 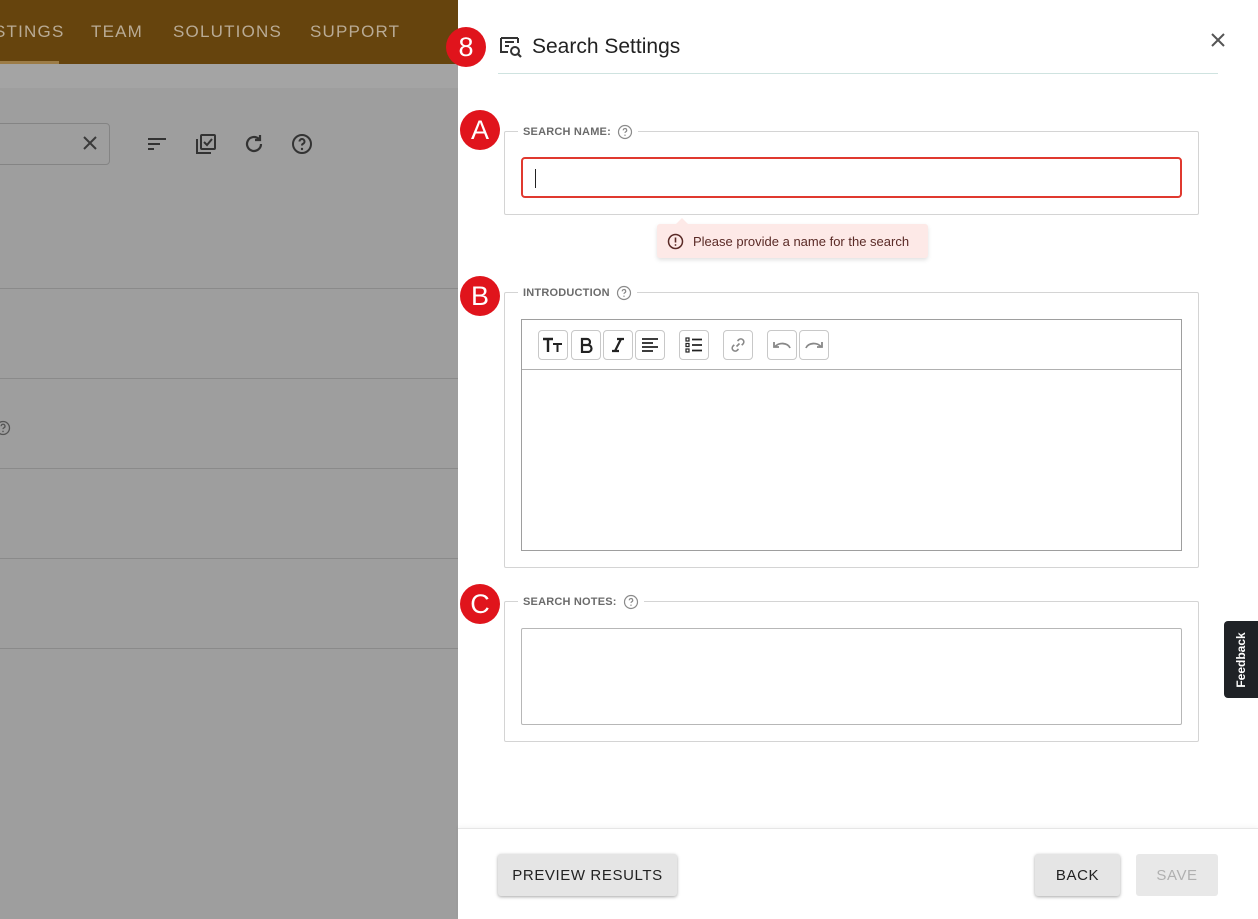 I want to click on align-left-icon, so click(x=650, y=345).